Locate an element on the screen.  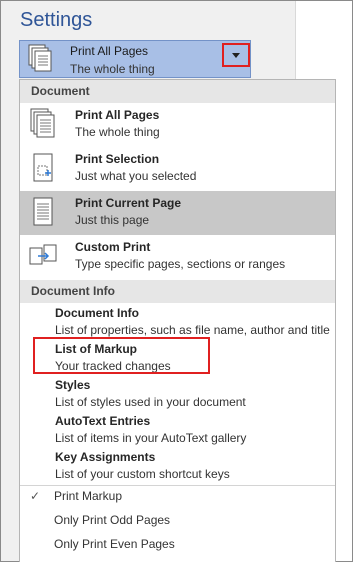
menu-item-title: Key Assignments is located at coordinates (105, 457).